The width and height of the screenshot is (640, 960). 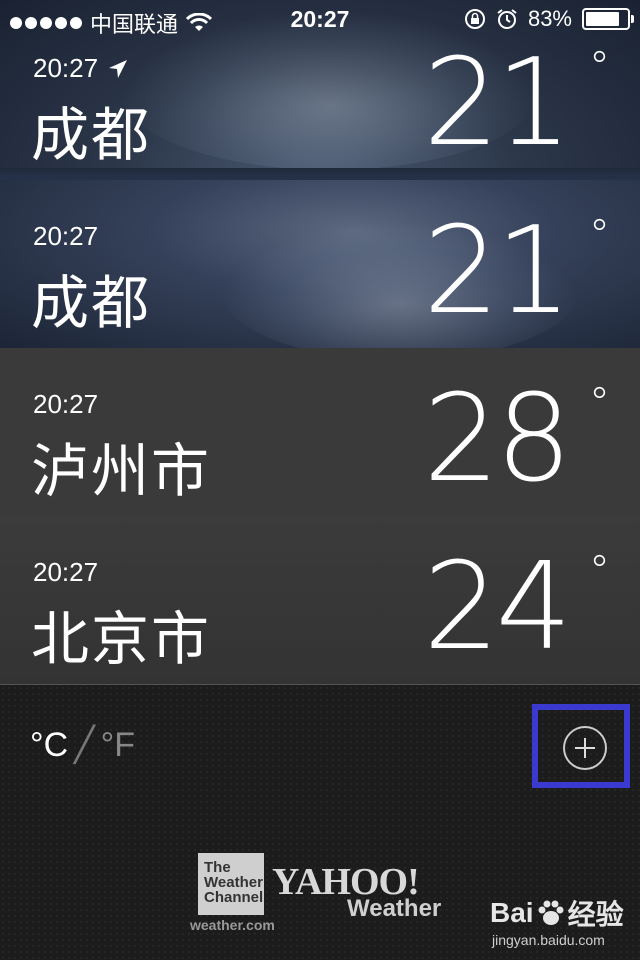 What do you see at coordinates (603, 19) in the screenshot?
I see `battery-fill` at bounding box center [603, 19].